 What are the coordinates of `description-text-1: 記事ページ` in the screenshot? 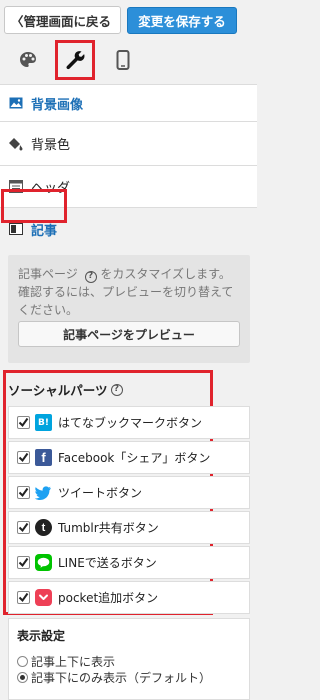 It's located at (48, 274).